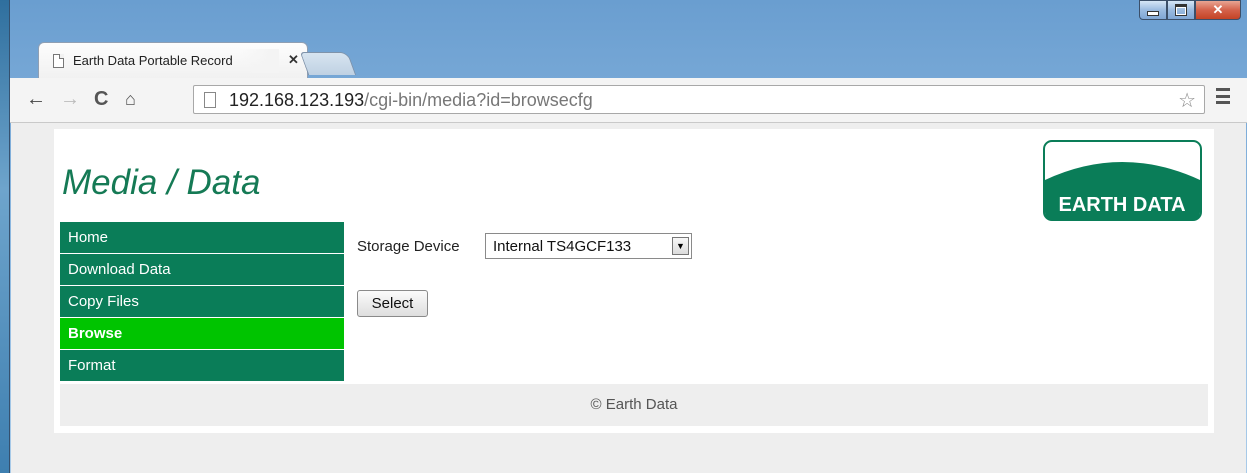 The image size is (1247, 473). I want to click on minimize-icon, so click(1153, 13).